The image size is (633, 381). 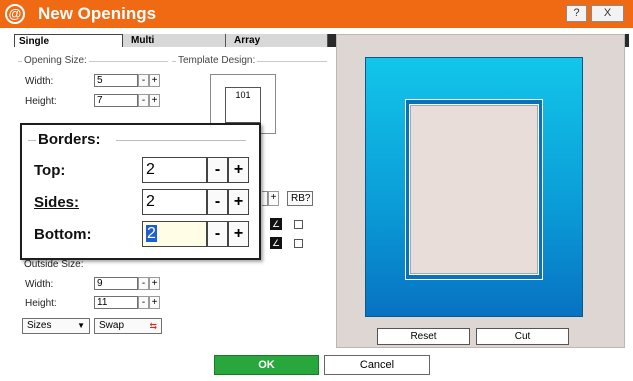 I want to click on outside-height-increment: +, so click(x=154, y=302).